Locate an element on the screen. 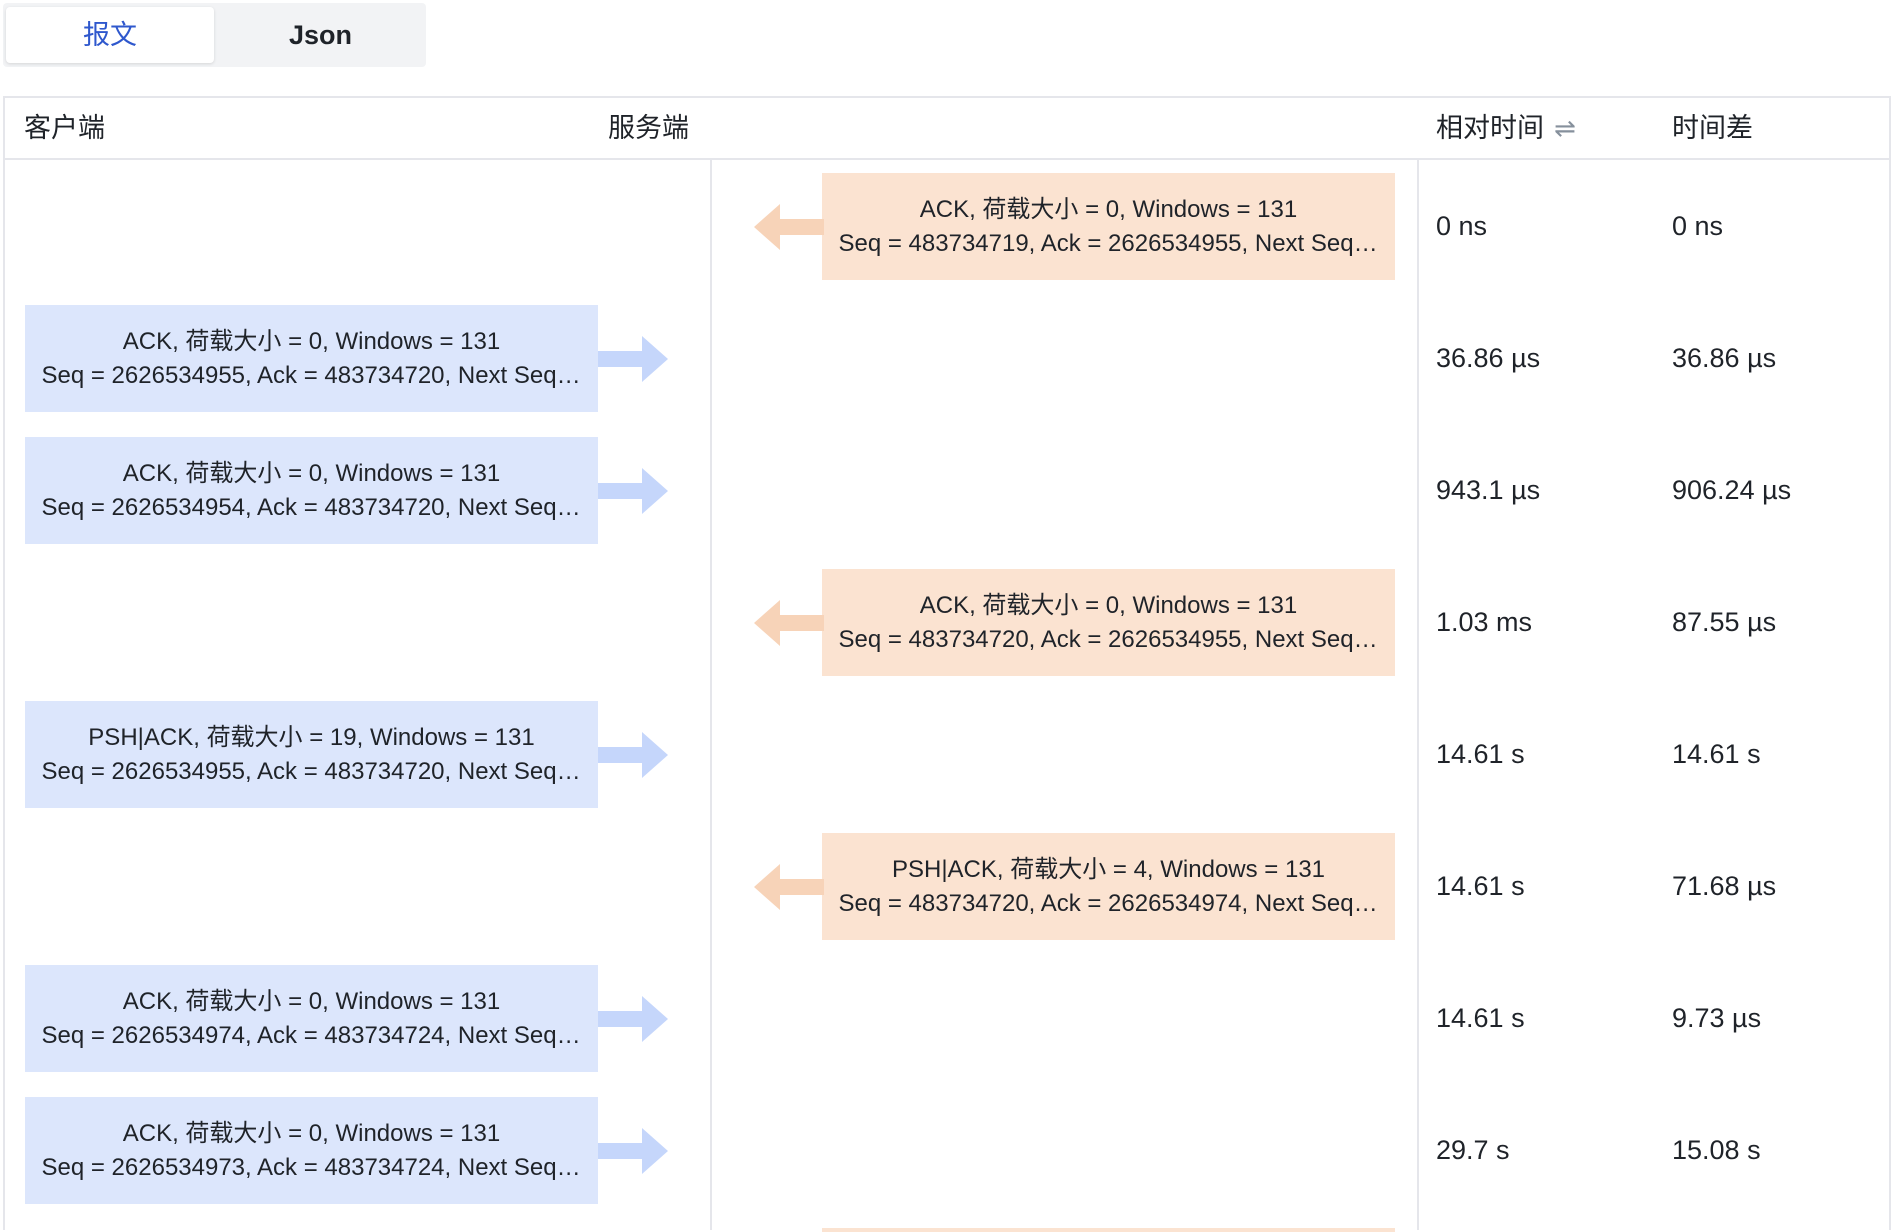 The width and height of the screenshot is (1894, 1232). relative-time-label: 相对时间 is located at coordinates (1490, 128).